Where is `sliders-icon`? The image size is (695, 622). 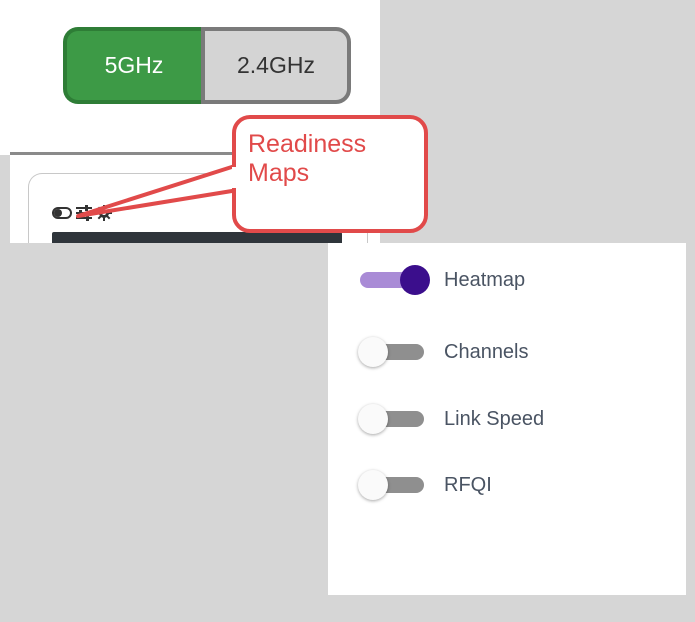
sliders-icon is located at coordinates (84, 215).